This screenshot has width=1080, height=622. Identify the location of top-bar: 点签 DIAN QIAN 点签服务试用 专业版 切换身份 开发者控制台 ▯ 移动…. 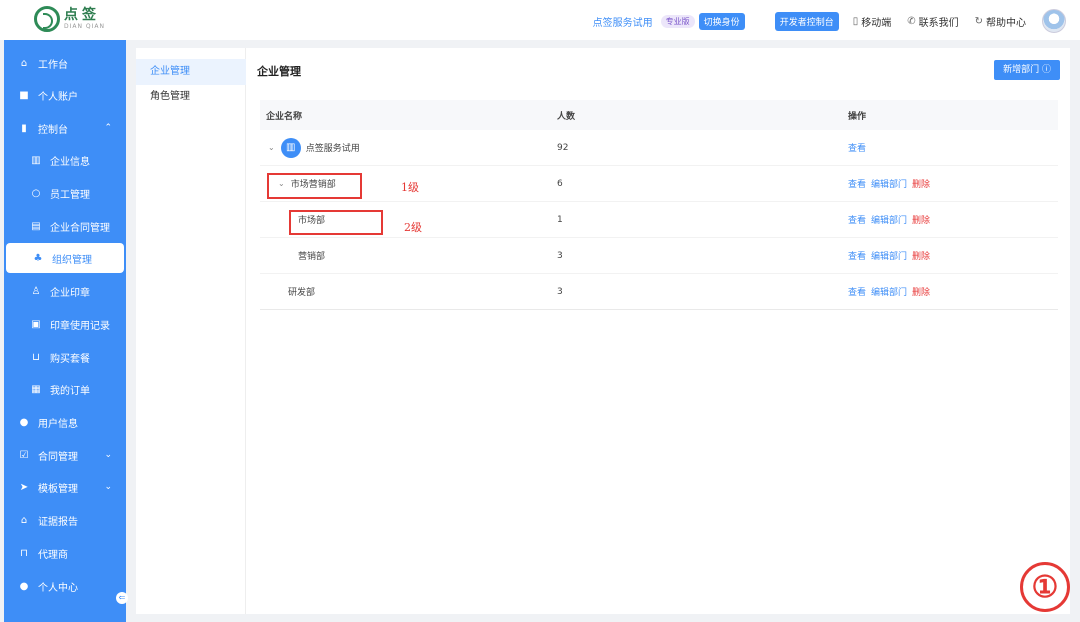
(540, 20).